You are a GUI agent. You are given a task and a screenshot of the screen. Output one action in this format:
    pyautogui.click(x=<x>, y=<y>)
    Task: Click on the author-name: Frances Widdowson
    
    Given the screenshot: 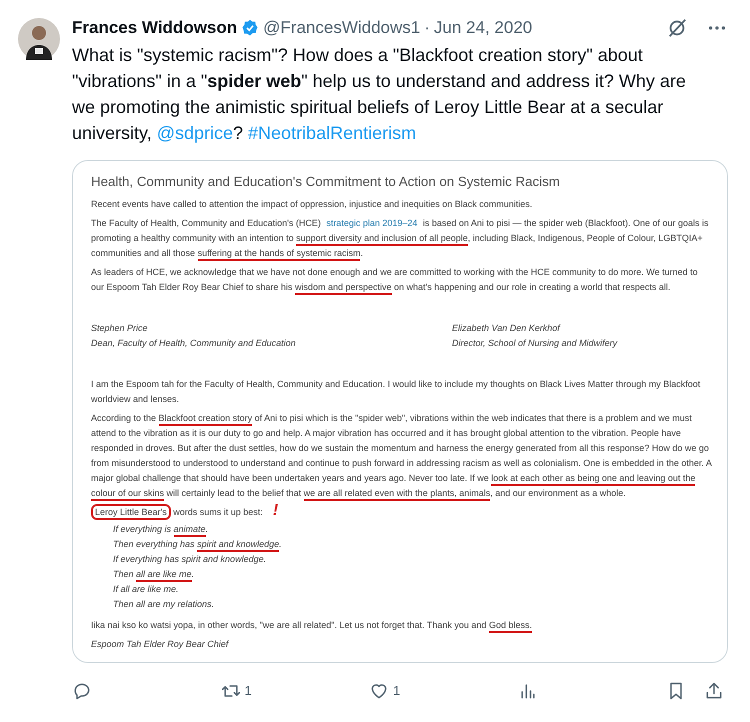 What is the action you would take?
    pyautogui.click(x=155, y=28)
    